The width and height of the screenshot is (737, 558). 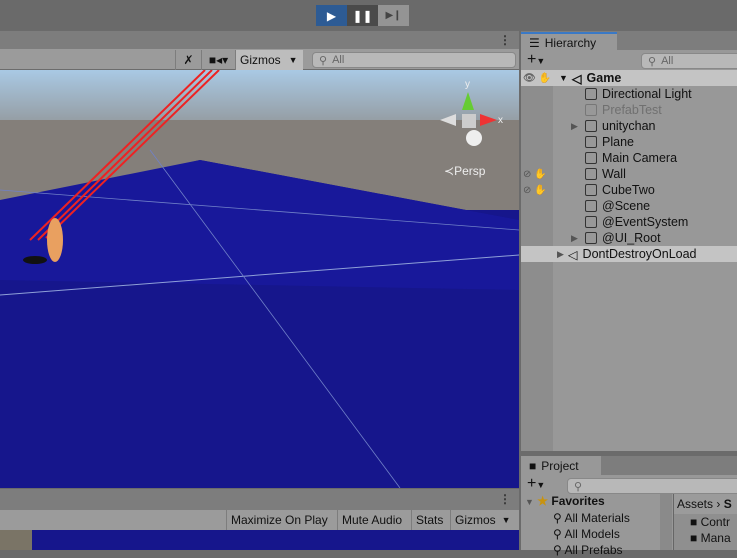 I want to click on favorites-label: Favorites, so click(x=578, y=501).